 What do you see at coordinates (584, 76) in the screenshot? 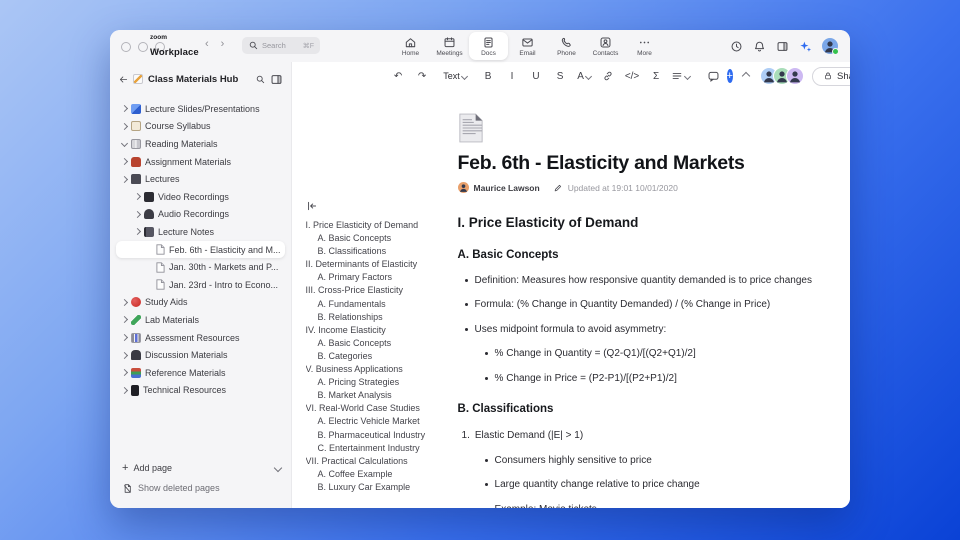
I see `text-color-dropdown: A` at bounding box center [584, 76].